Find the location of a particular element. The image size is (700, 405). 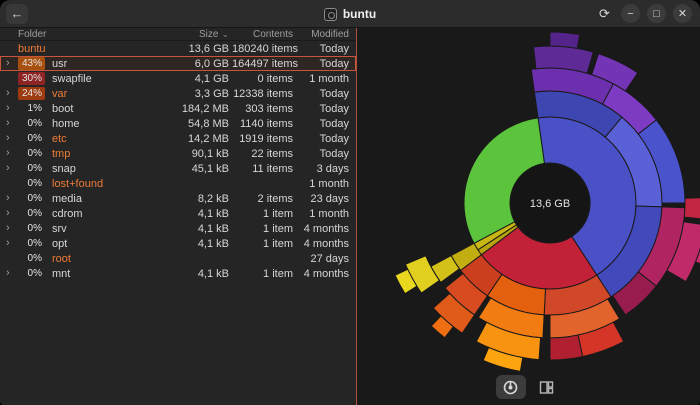

folder-name: mnt is located at coordinates (61, 273).